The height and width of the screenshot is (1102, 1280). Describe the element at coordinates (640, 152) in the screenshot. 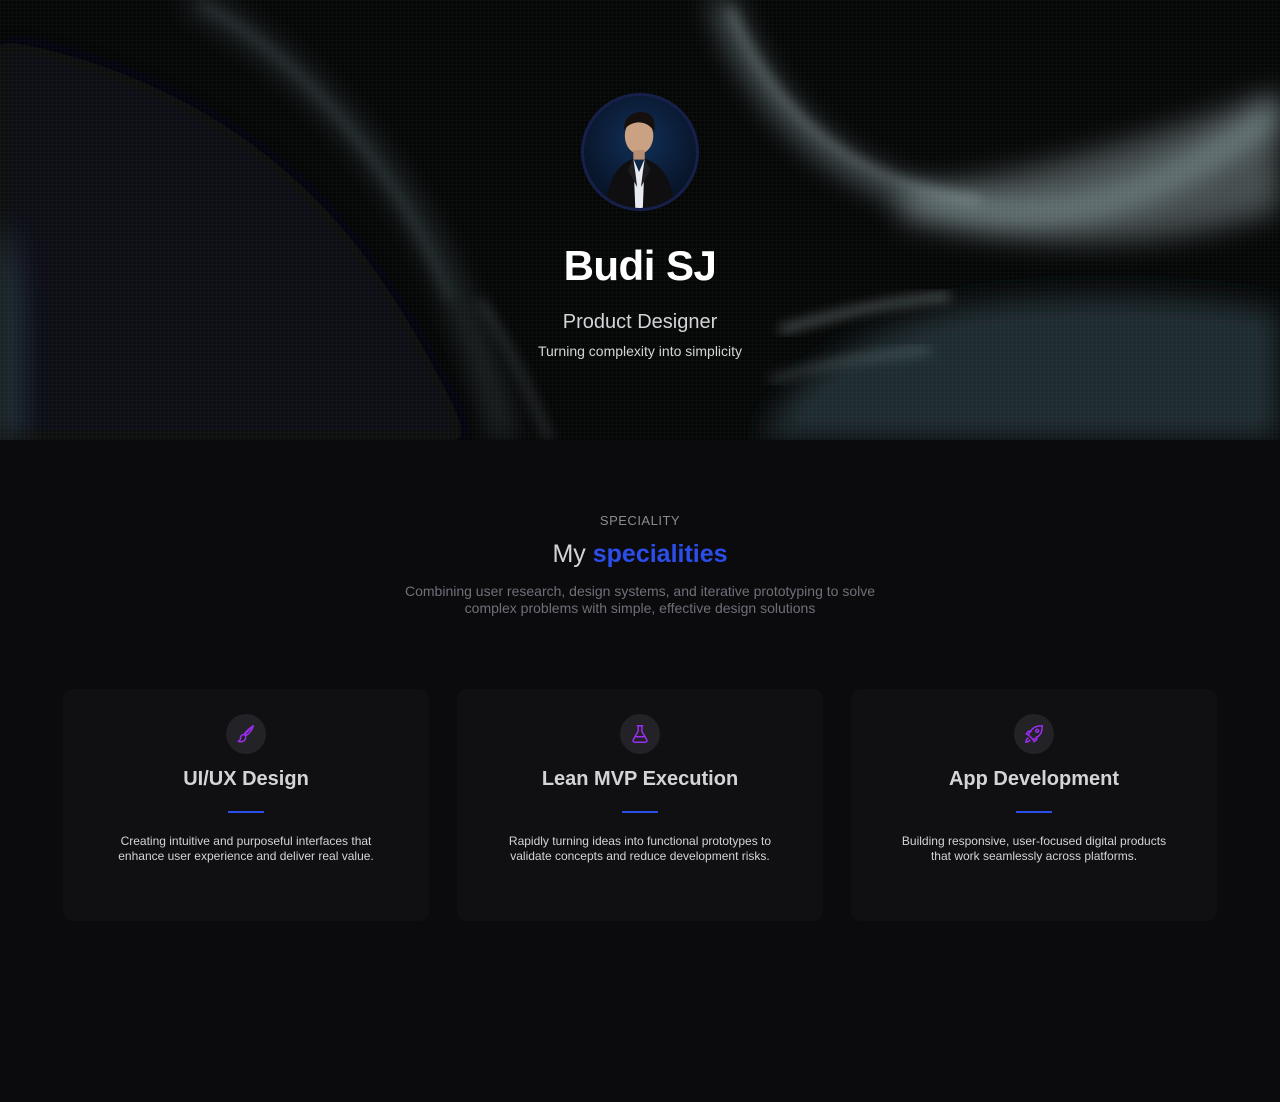

I see `avatar` at that location.